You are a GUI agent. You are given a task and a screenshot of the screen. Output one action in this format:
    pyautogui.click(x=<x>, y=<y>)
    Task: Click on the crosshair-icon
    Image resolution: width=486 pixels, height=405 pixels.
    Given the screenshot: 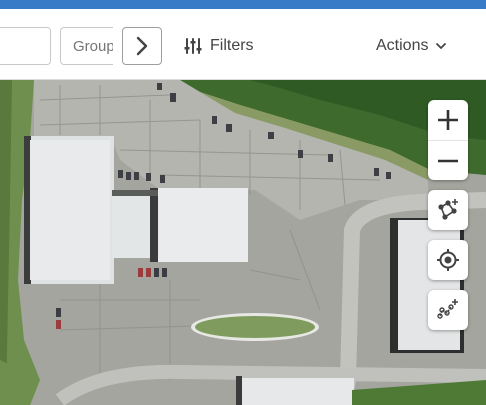 What is the action you would take?
    pyautogui.click(x=448, y=260)
    